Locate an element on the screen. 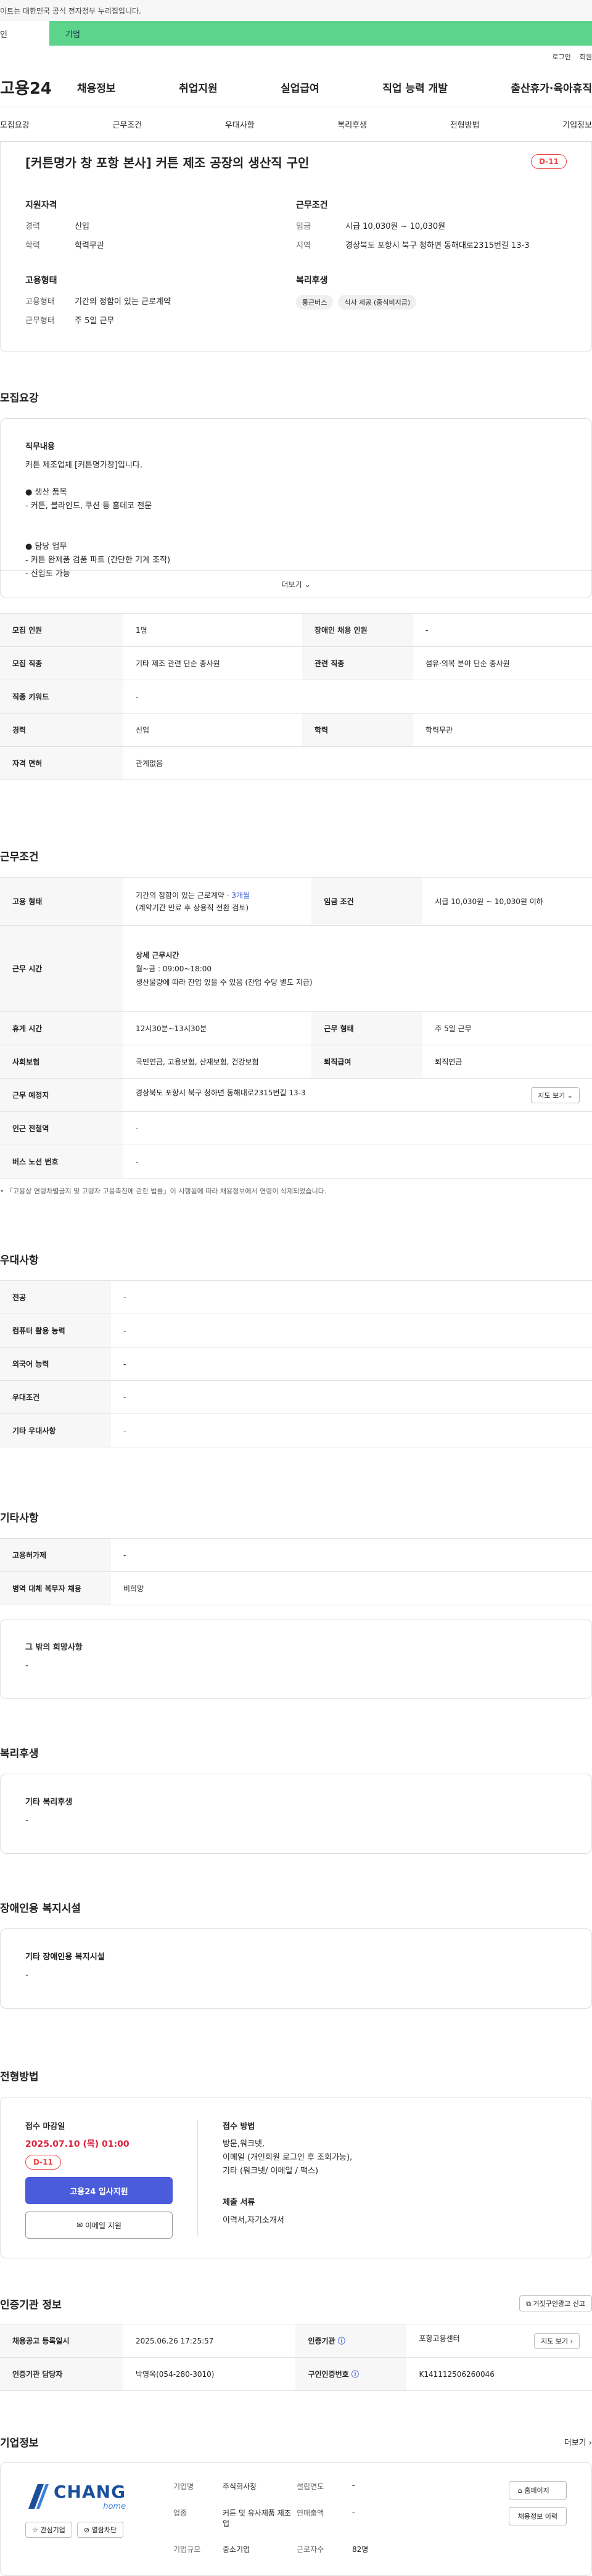 The width and height of the screenshot is (592, 2576). join-link: 회원 is located at coordinates (586, 57).